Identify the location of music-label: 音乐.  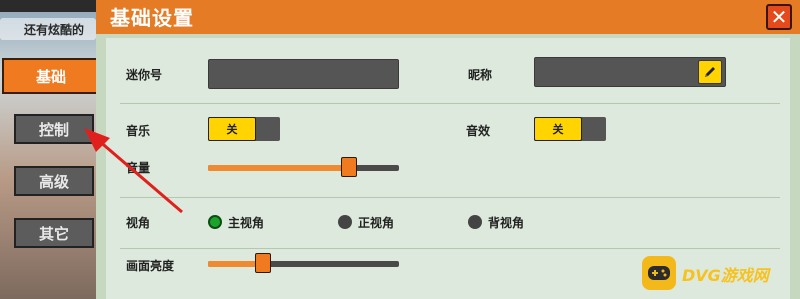
(138, 131).